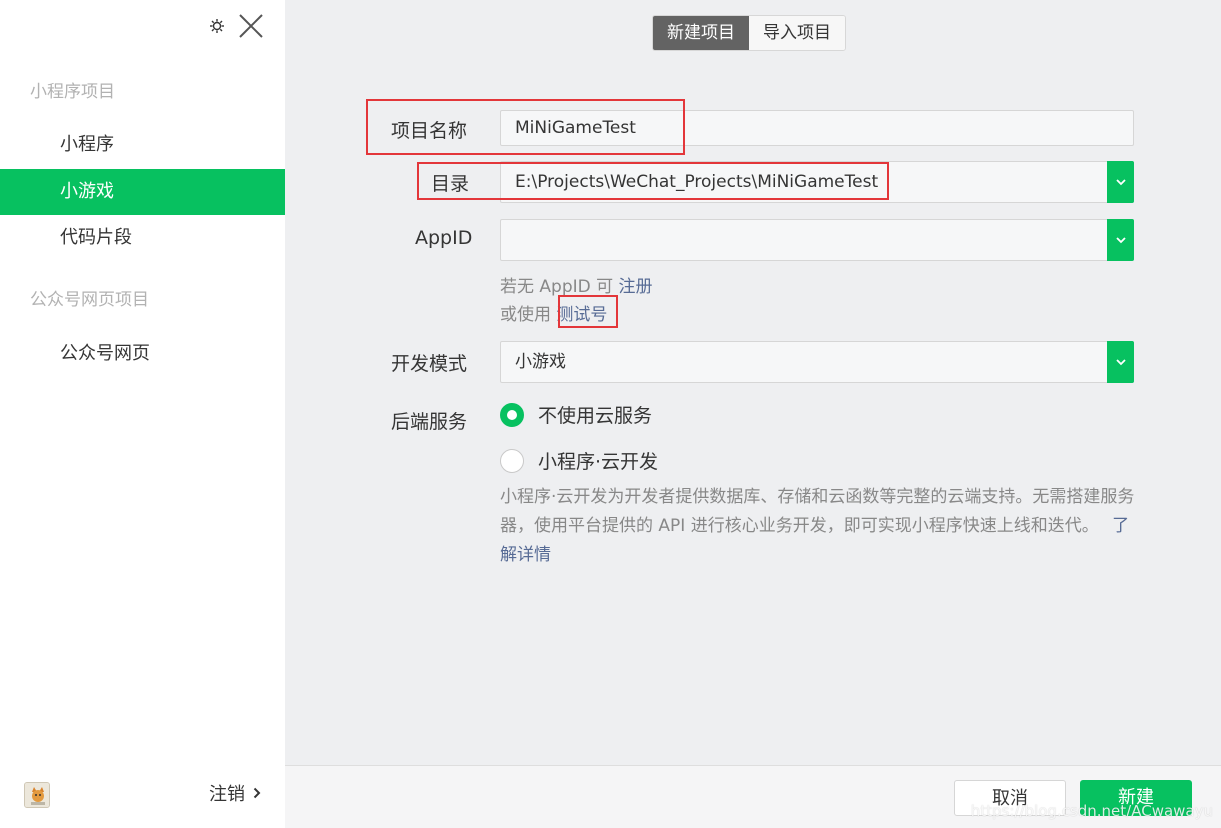 The image size is (1221, 828). I want to click on highlight-box-directory, so click(653, 181).